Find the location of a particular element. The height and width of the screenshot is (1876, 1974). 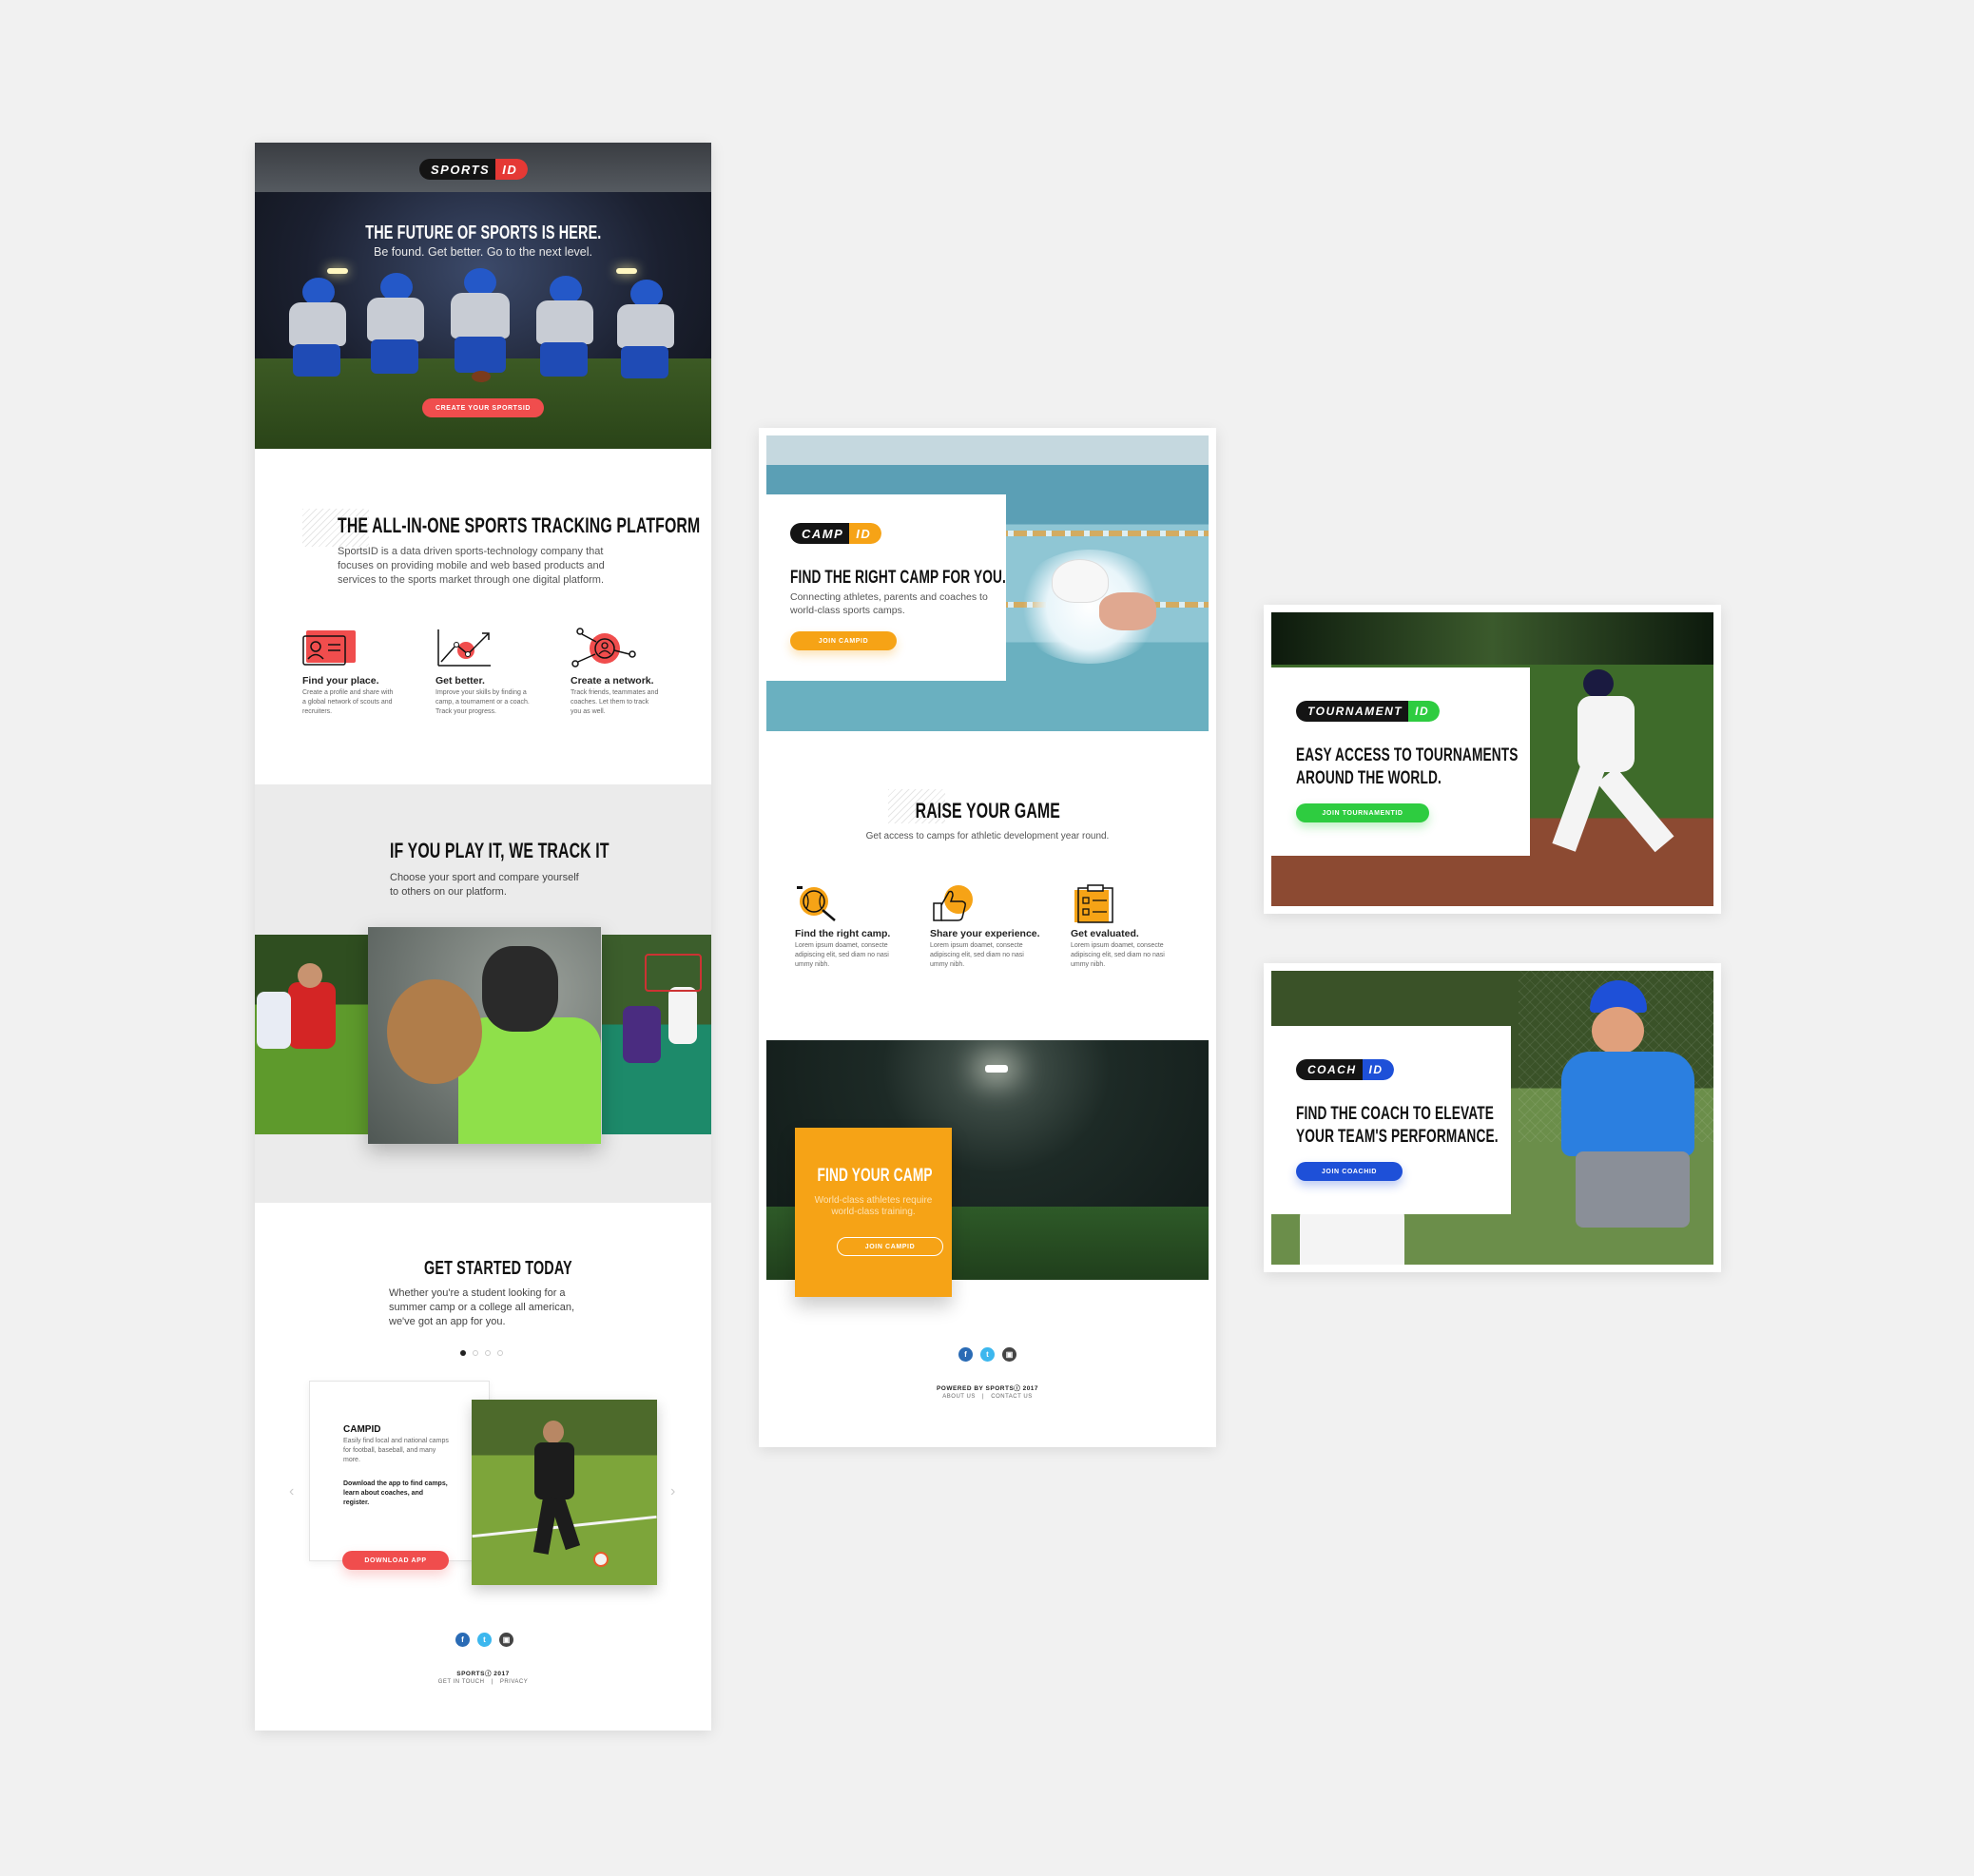

football is located at coordinates (482, 376).